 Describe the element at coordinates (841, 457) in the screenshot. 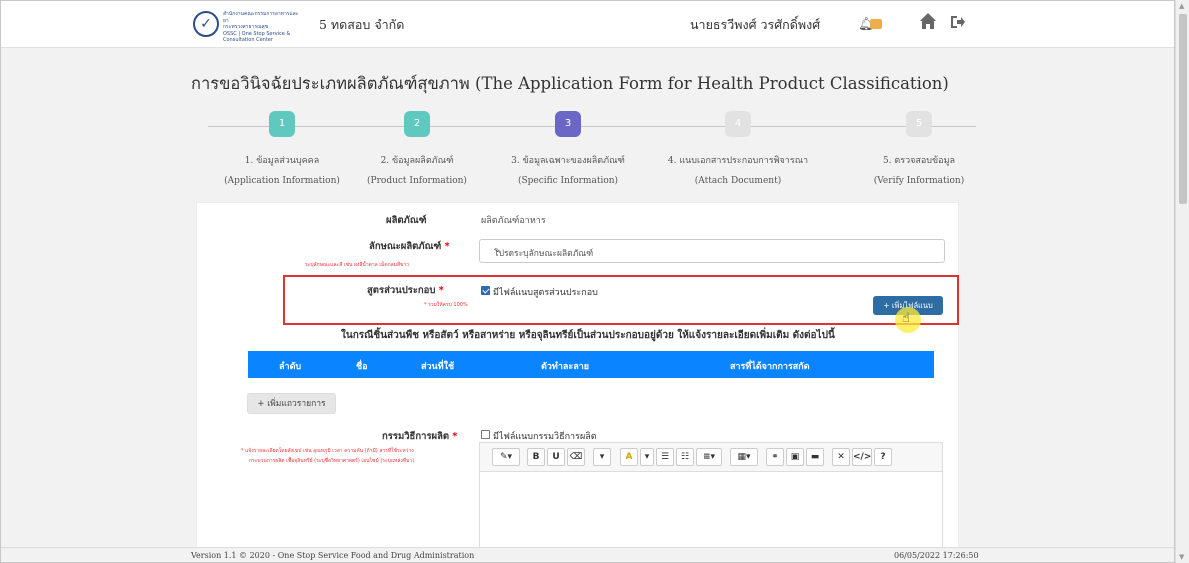

I see `fullscreen-icon: ✕` at that location.